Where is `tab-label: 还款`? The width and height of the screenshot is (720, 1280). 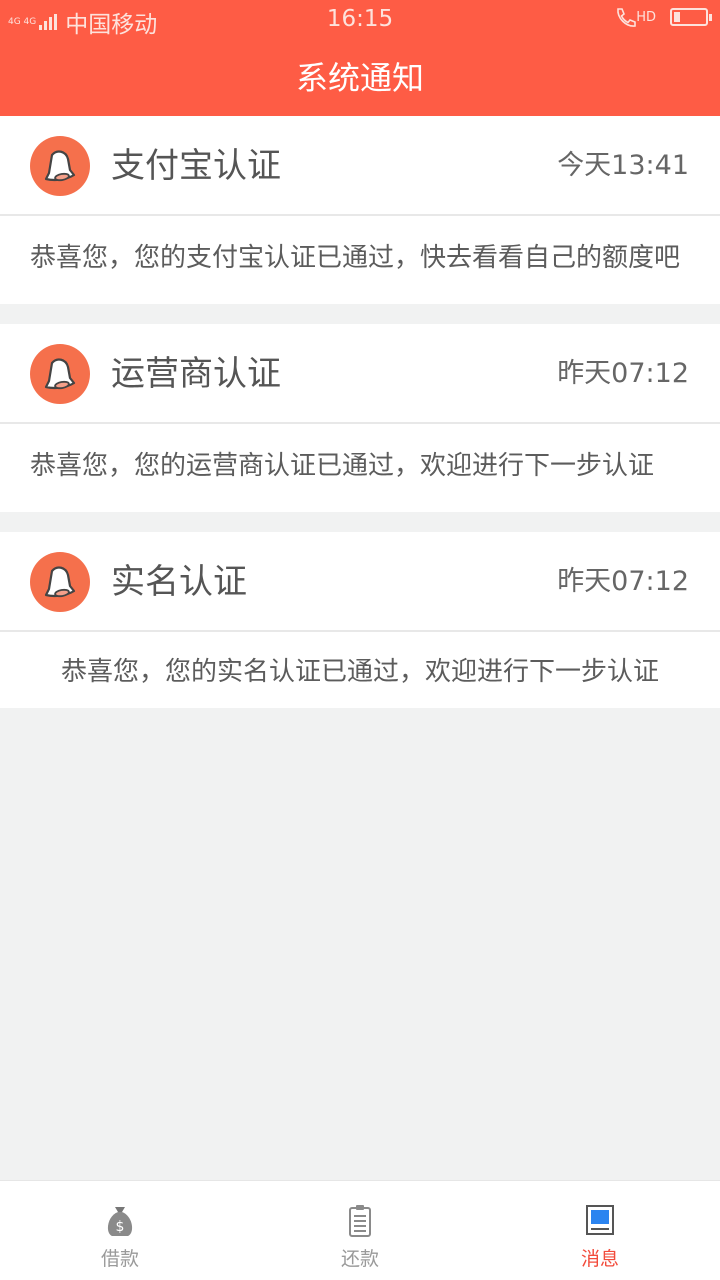 tab-label: 还款 is located at coordinates (359, 1259).